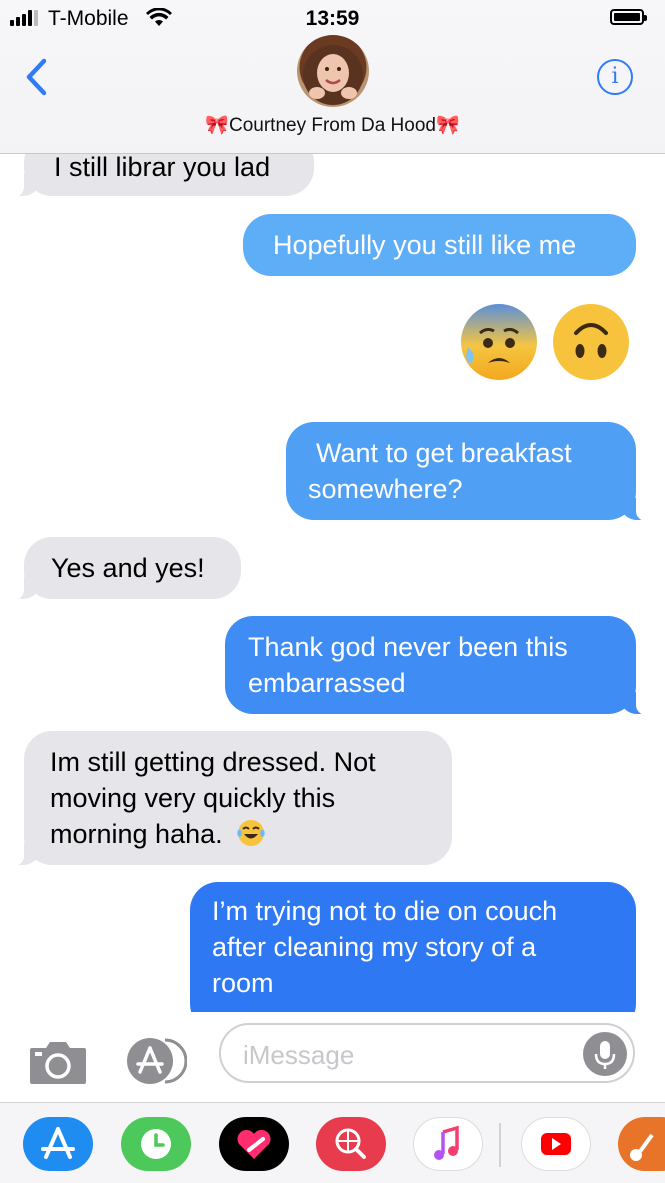 The width and height of the screenshot is (665, 1183). I want to click on sent-message: Thank god never been this embarrassed, so click(437, 665).